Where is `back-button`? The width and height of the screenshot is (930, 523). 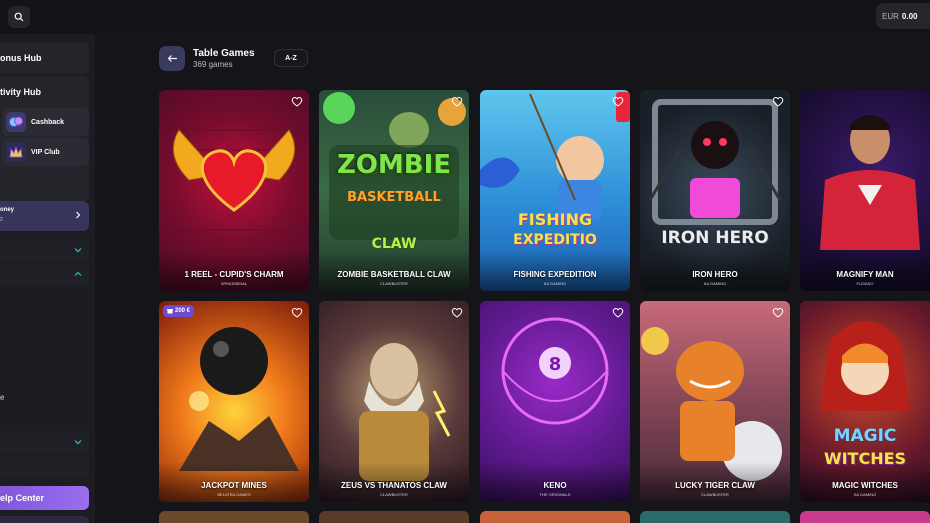
back-button is located at coordinates (172, 58).